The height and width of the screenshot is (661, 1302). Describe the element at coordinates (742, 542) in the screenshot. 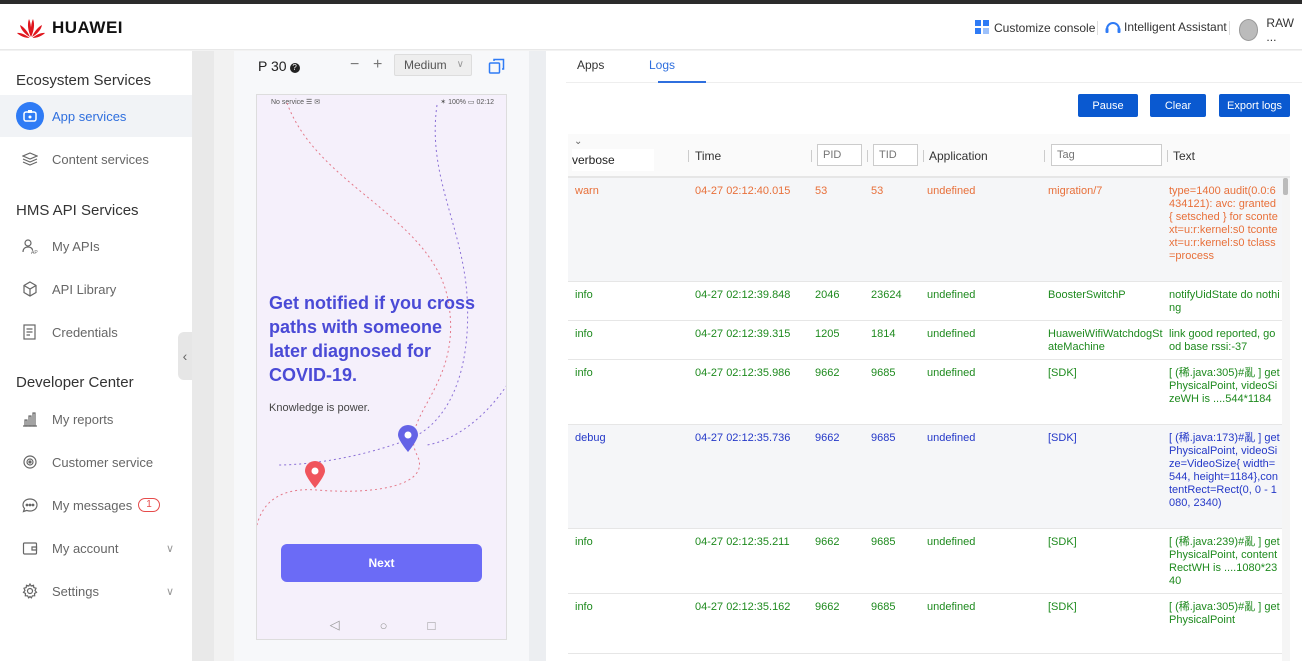

I see `cell-time: 04-27 02:12:35.211` at that location.